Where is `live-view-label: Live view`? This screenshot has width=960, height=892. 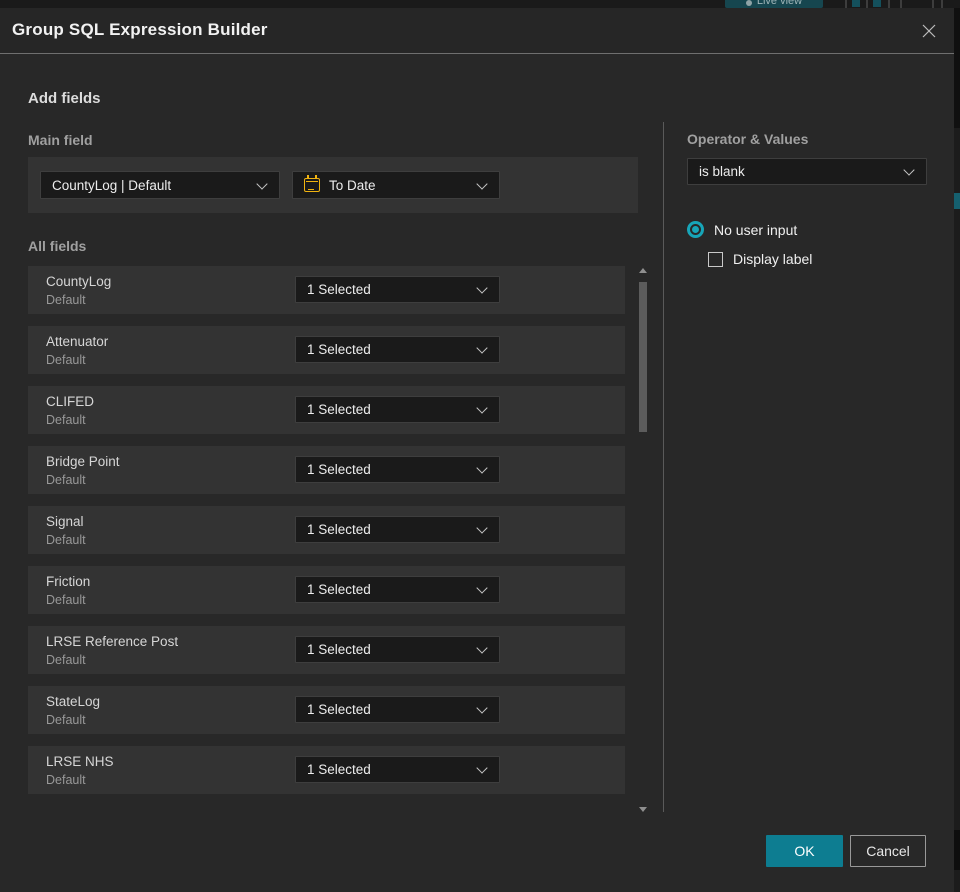
live-view-label: Live view is located at coordinates (779, 3).